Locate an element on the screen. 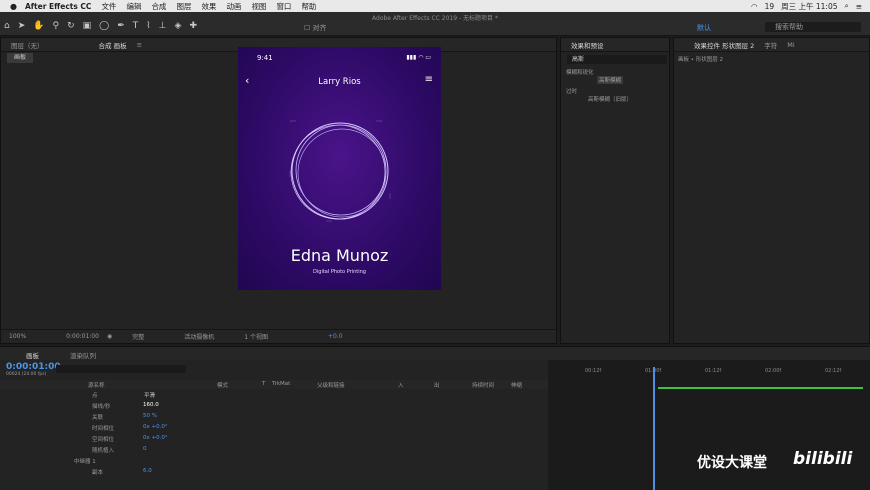  hand-tool-icon: ✋ is located at coordinates (38, 26).